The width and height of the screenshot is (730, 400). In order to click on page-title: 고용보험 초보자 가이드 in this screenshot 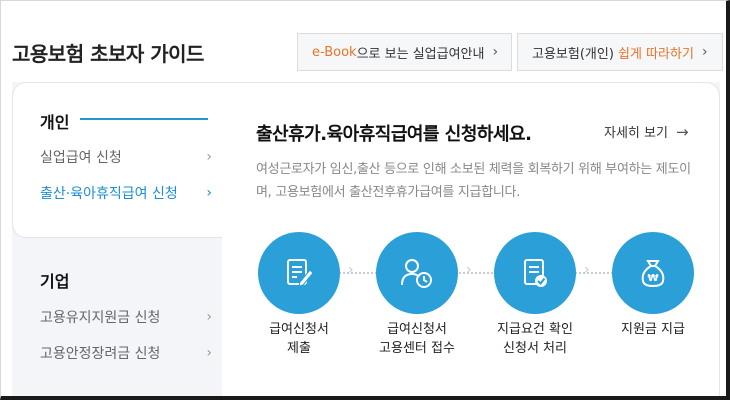, I will do `click(108, 54)`.